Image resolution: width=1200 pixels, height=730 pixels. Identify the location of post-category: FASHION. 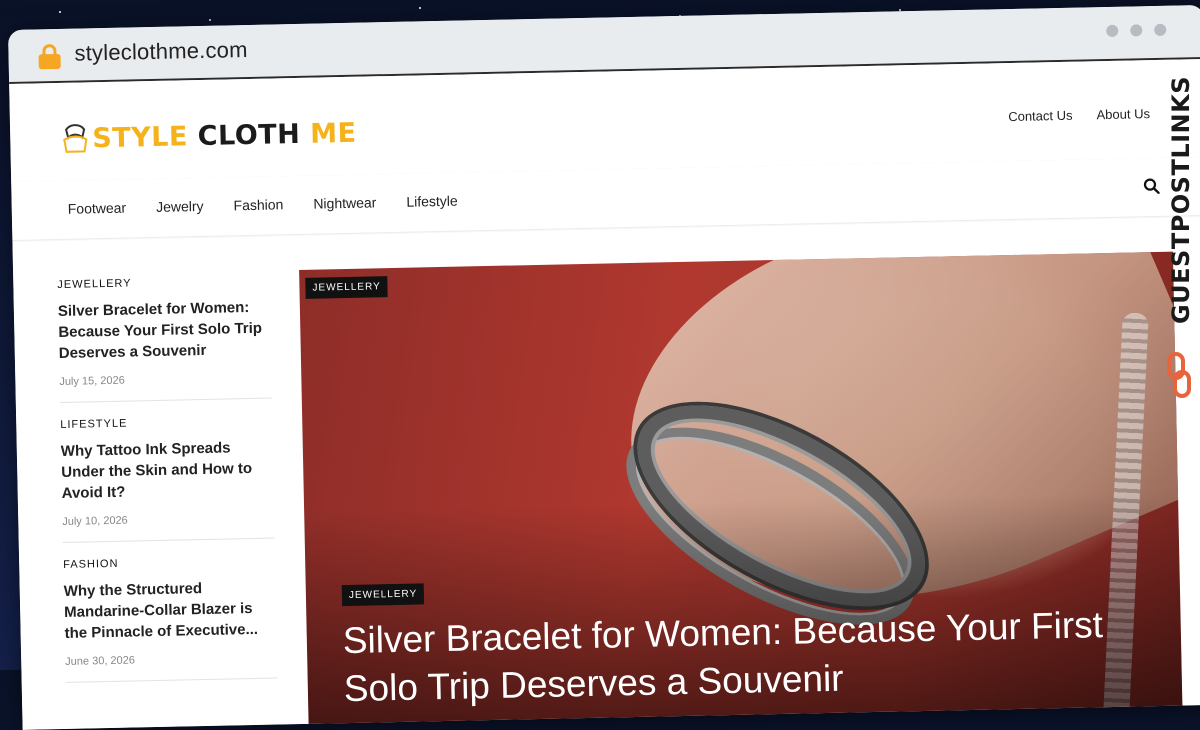
(169, 563).